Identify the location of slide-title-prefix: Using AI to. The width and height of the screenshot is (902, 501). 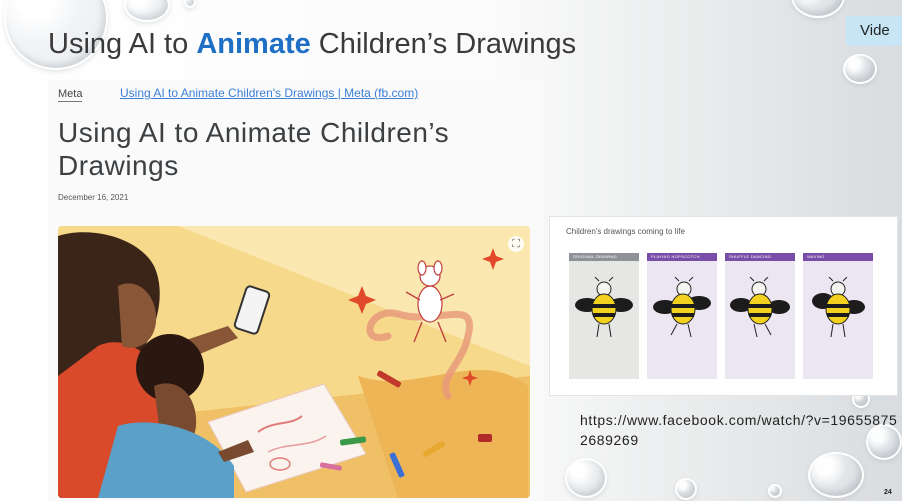
(122, 44).